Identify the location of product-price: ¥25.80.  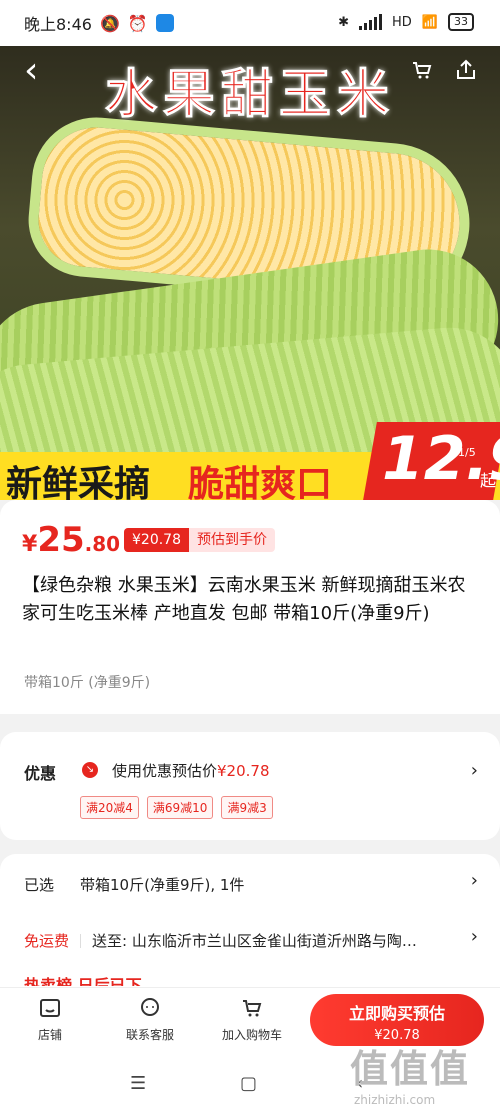
(71, 540).